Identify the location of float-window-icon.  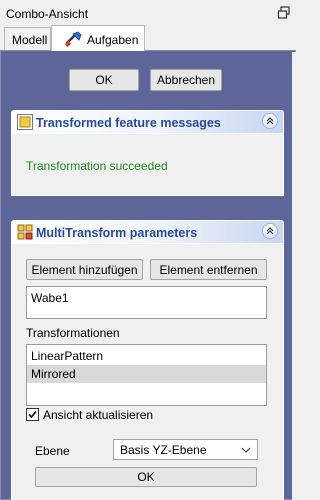
(284, 13).